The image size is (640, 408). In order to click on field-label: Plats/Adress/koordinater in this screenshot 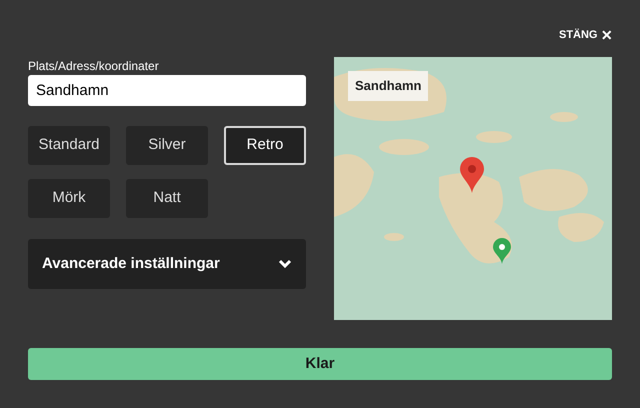, I will do `click(93, 66)`.